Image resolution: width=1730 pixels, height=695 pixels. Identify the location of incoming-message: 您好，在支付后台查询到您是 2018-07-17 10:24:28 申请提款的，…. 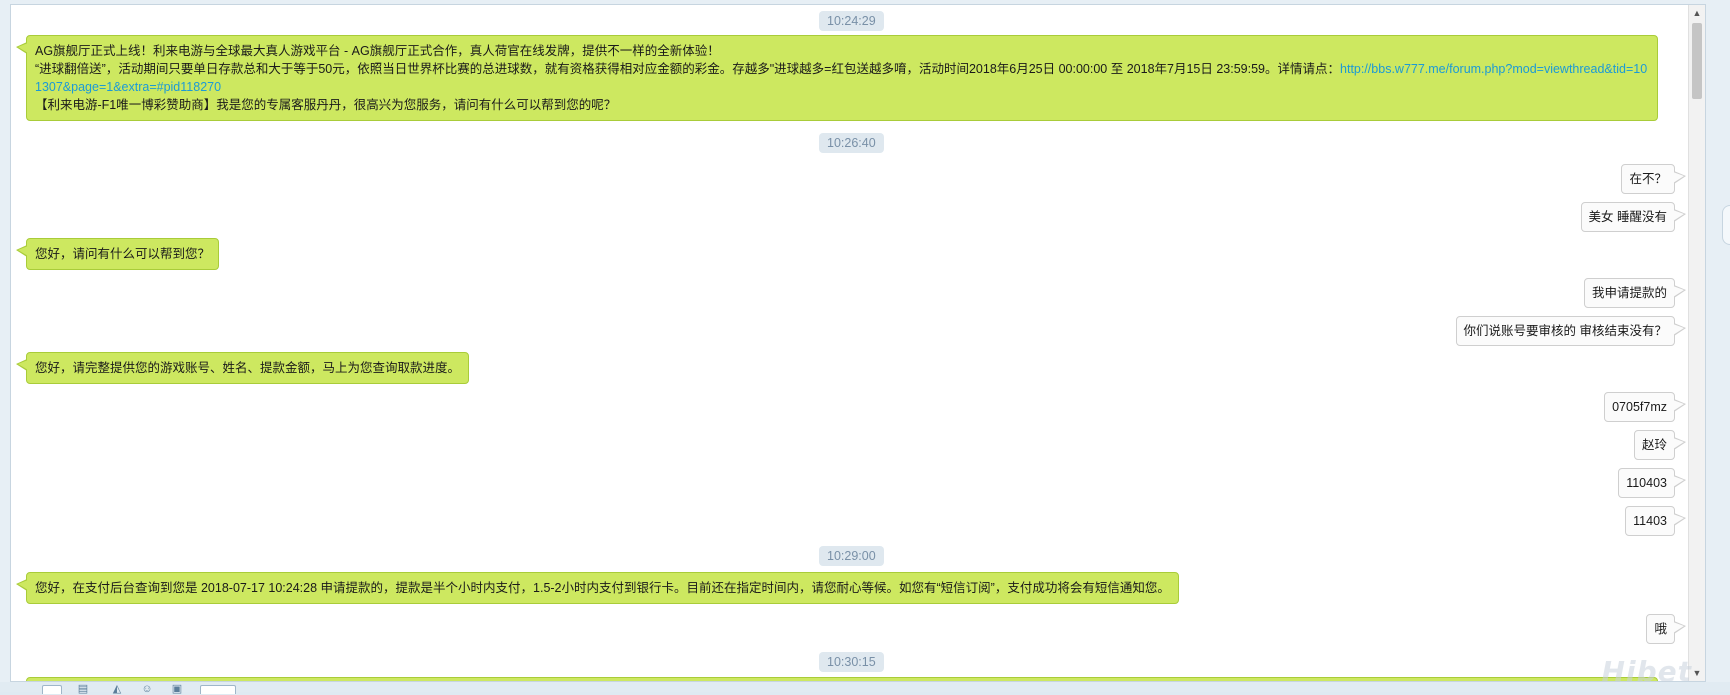
(597, 588).